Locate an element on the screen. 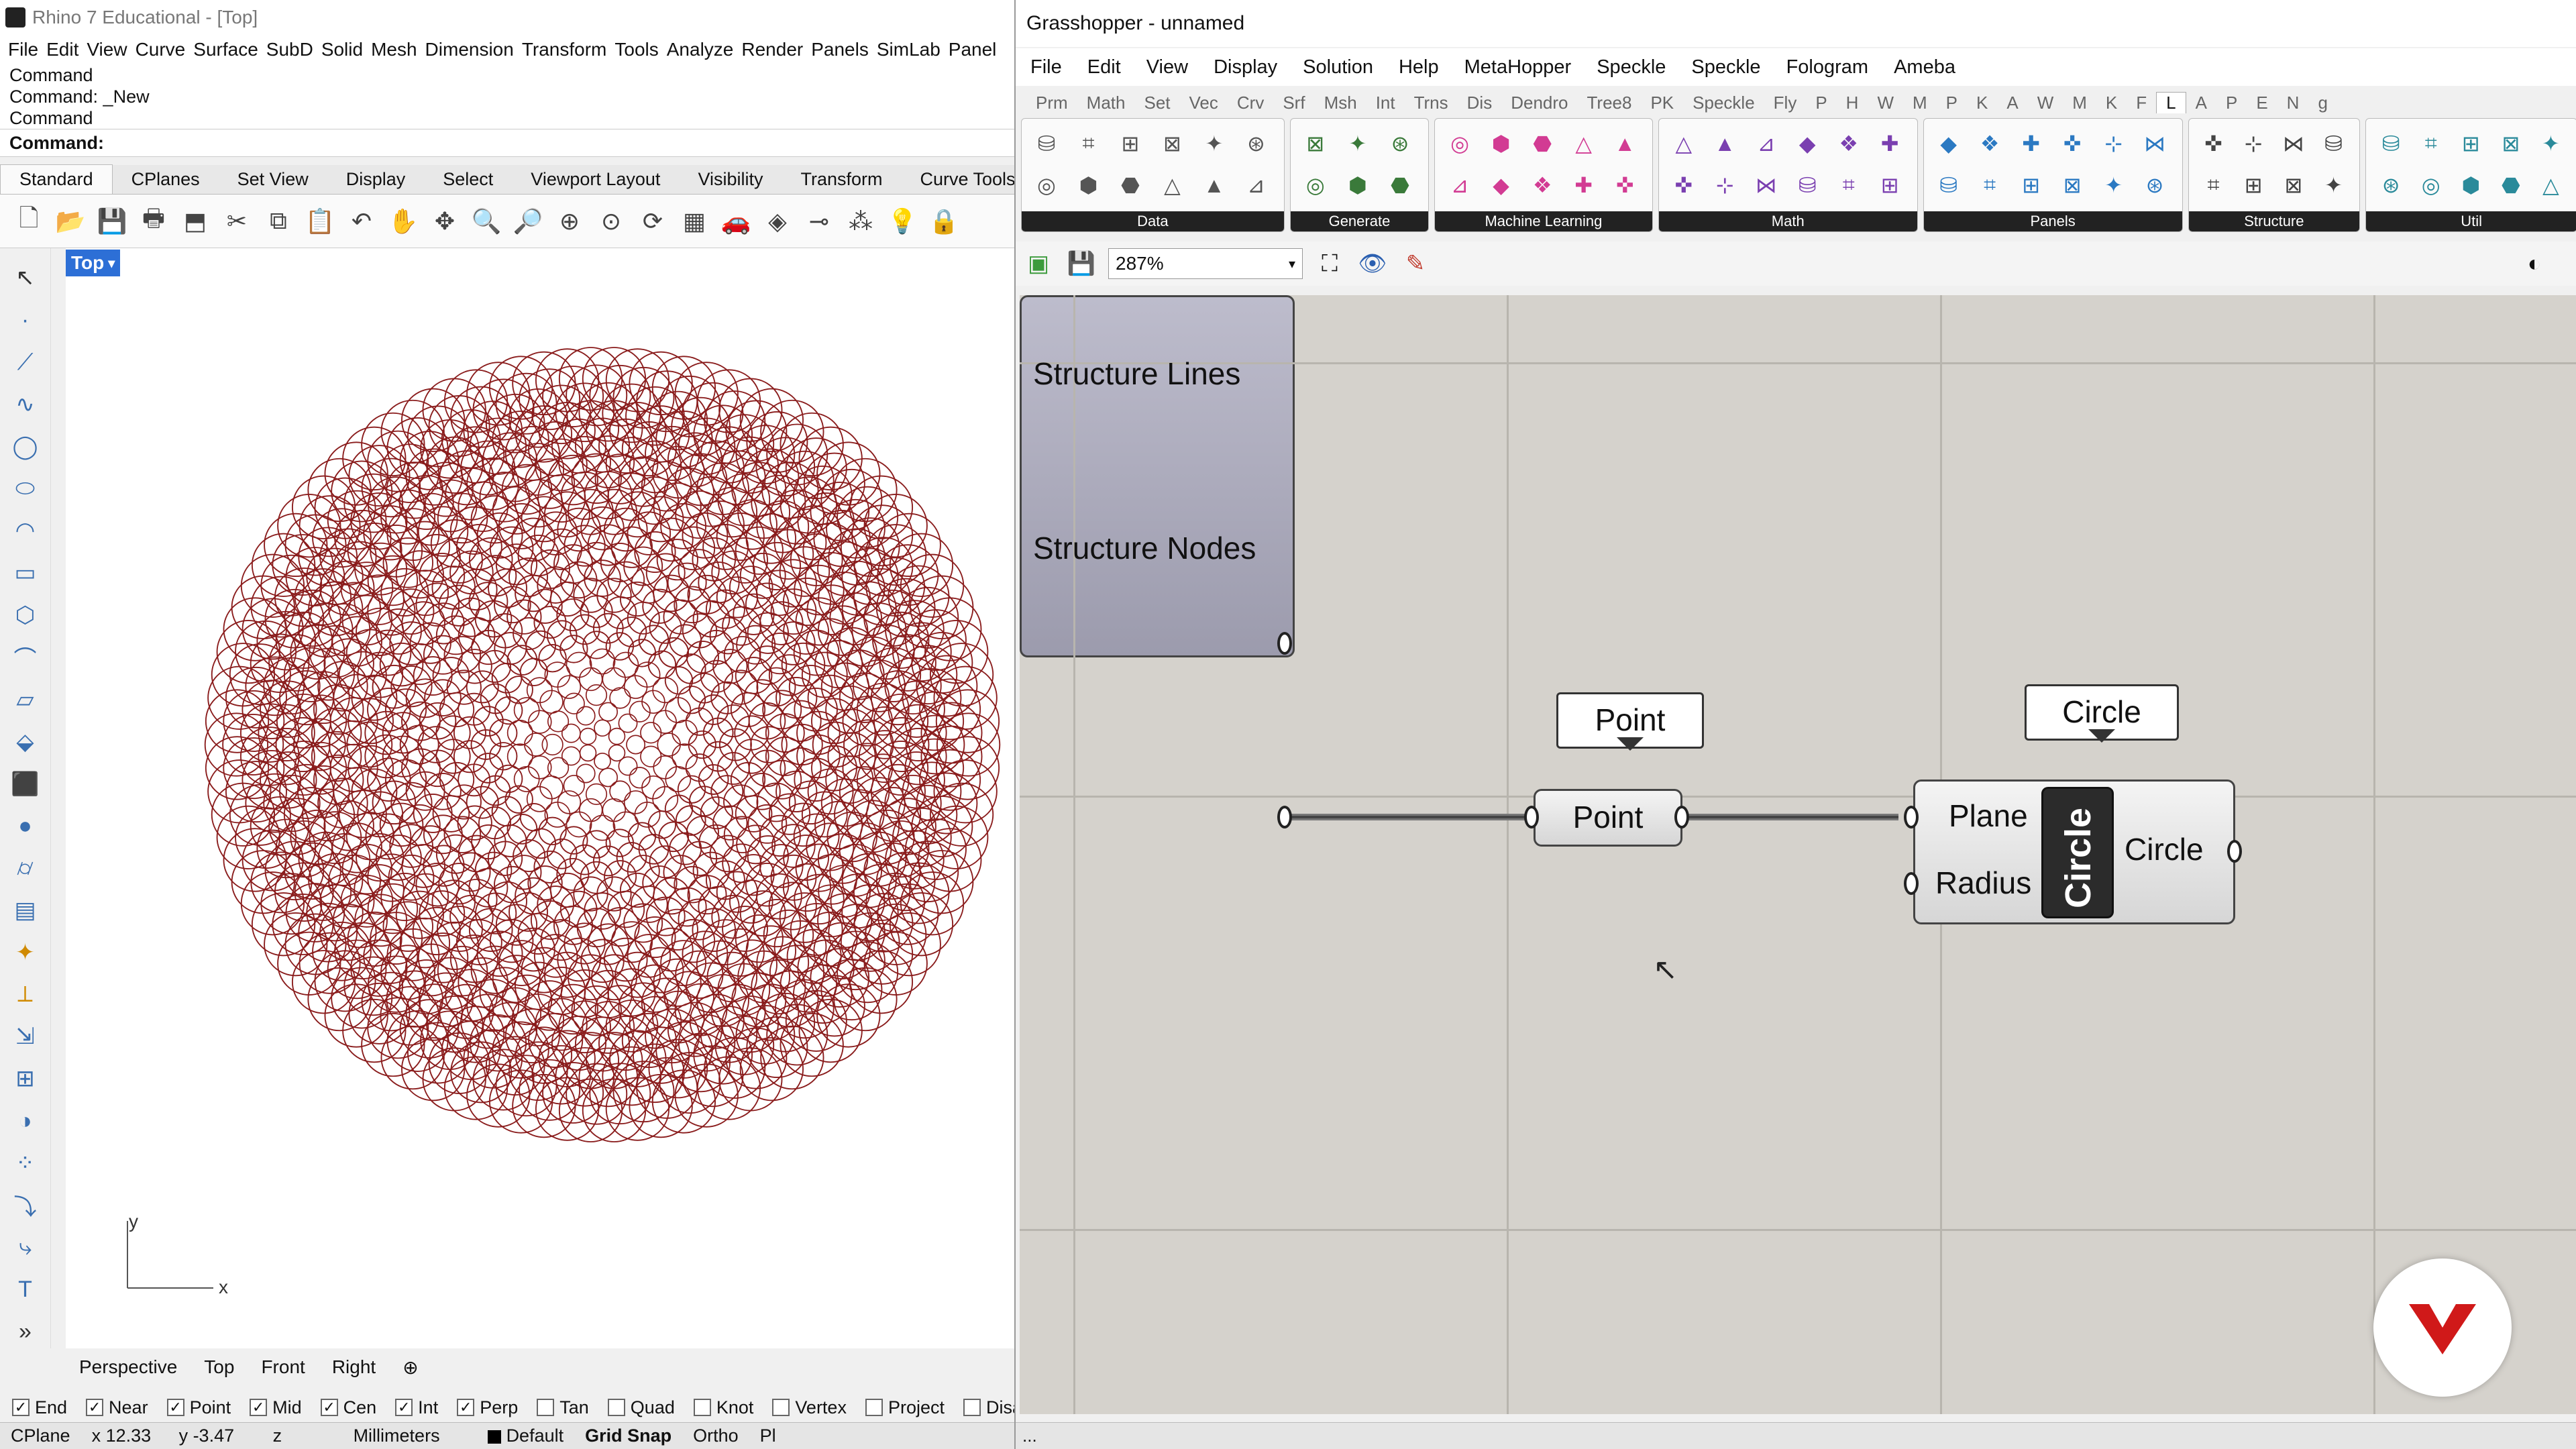 The image size is (2576, 1449). zoom-icon: 🔍 is located at coordinates (486, 221).